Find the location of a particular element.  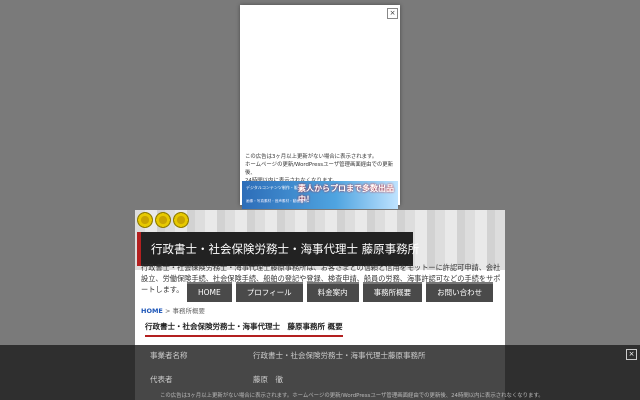

nav-office: 事務所概要 is located at coordinates (392, 292).